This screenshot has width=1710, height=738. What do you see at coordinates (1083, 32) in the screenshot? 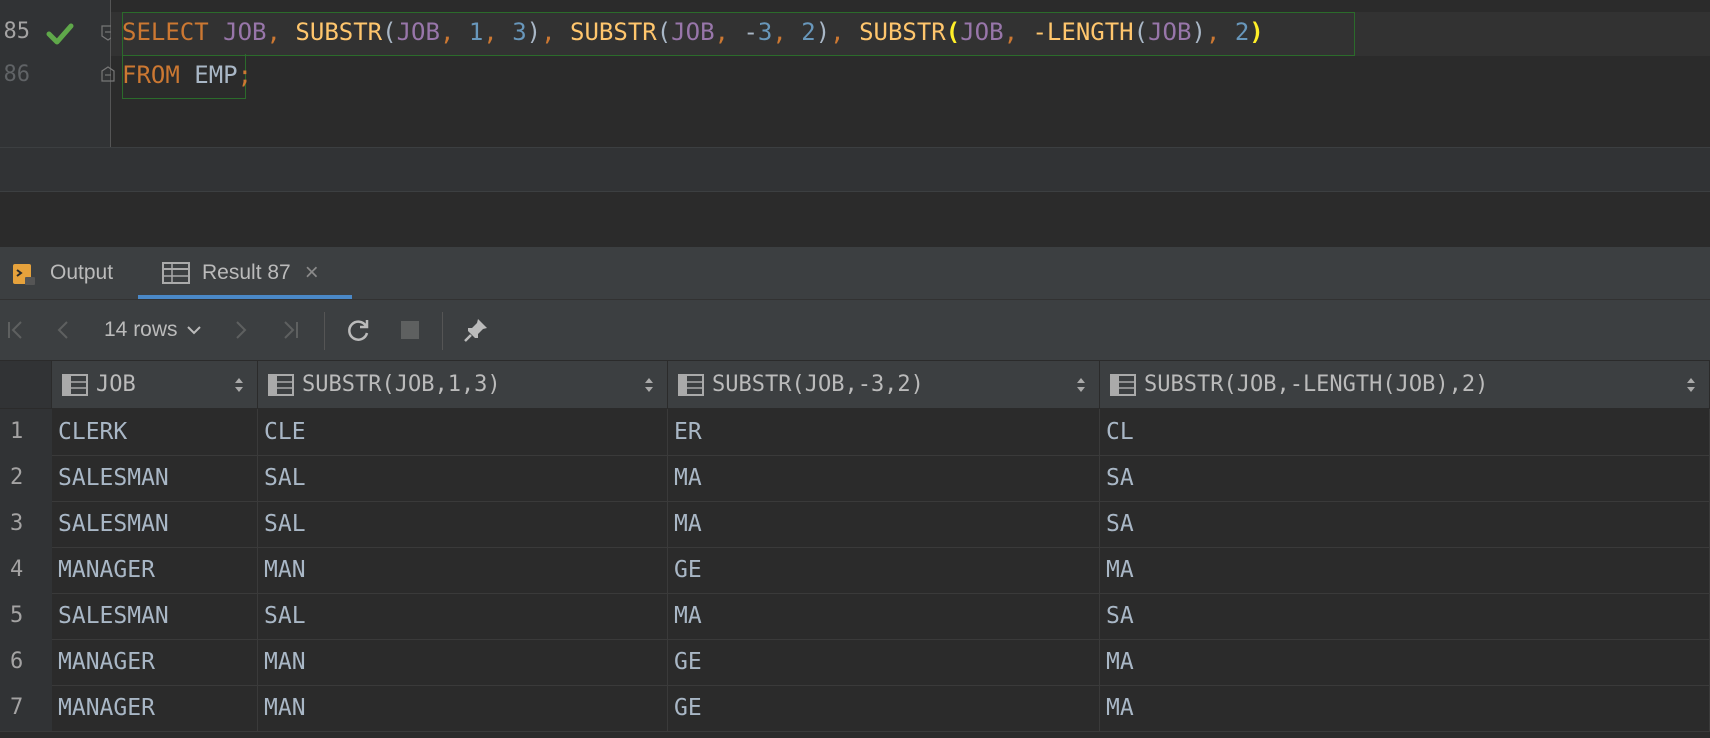
I see `code-token: -LENGTH` at bounding box center [1083, 32].